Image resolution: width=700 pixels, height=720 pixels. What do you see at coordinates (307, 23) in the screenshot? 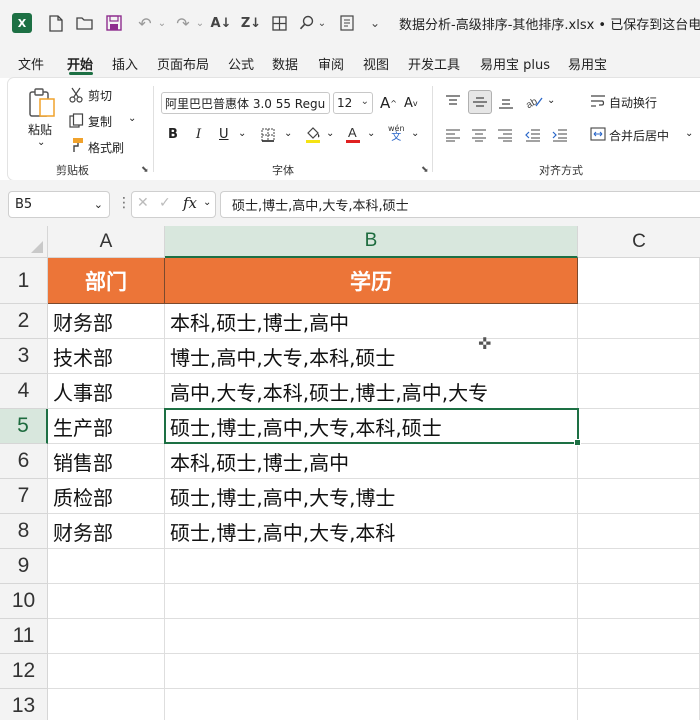
I see `search-icon` at bounding box center [307, 23].